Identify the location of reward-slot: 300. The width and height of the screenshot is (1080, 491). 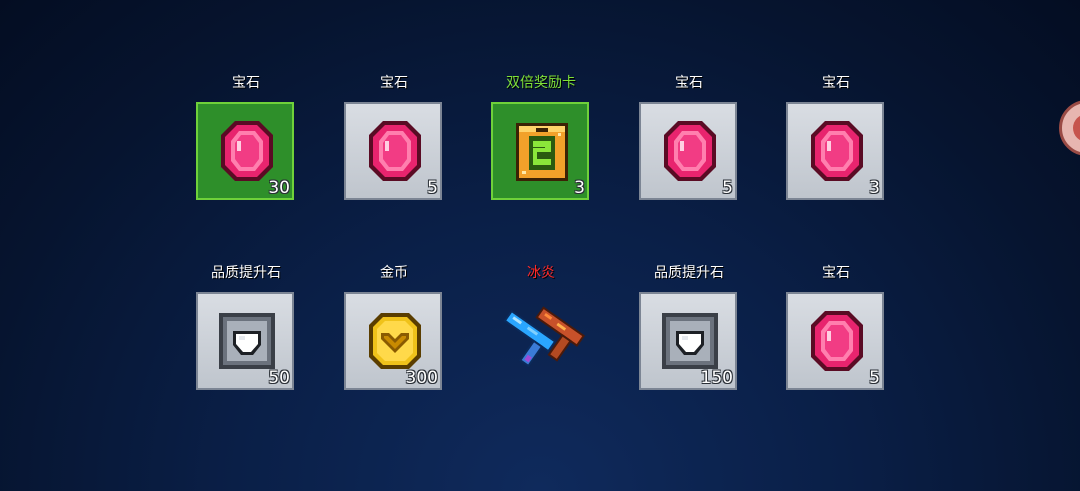
(393, 341).